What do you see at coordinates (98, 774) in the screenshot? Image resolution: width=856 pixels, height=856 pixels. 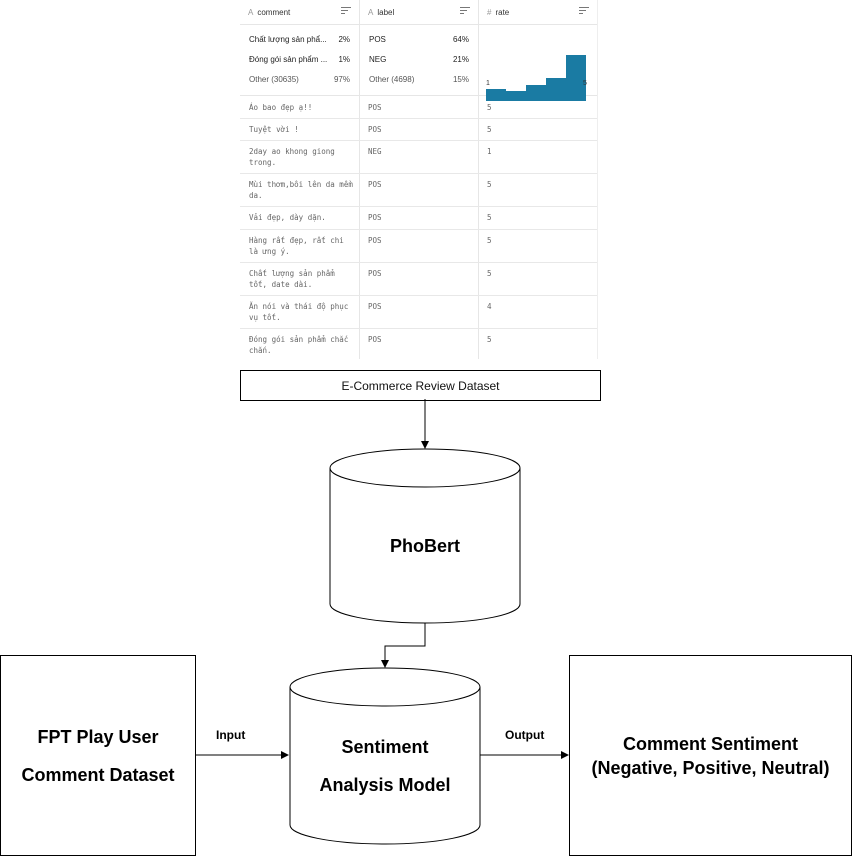 I see `input-dataset-line2: Comment Dataset` at bounding box center [98, 774].